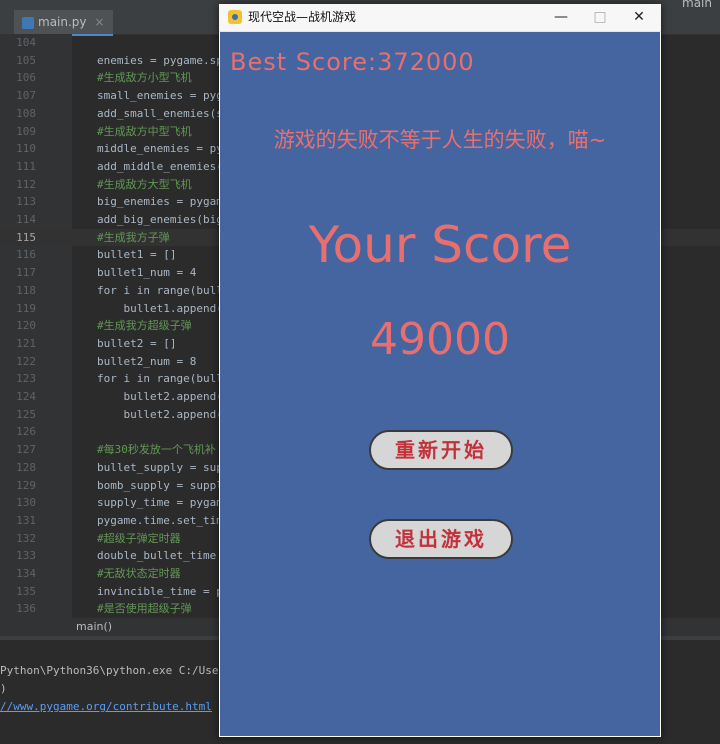 The width and height of the screenshot is (720, 744). What do you see at coordinates (26, 361) in the screenshot?
I see `line-number: 122` at bounding box center [26, 361].